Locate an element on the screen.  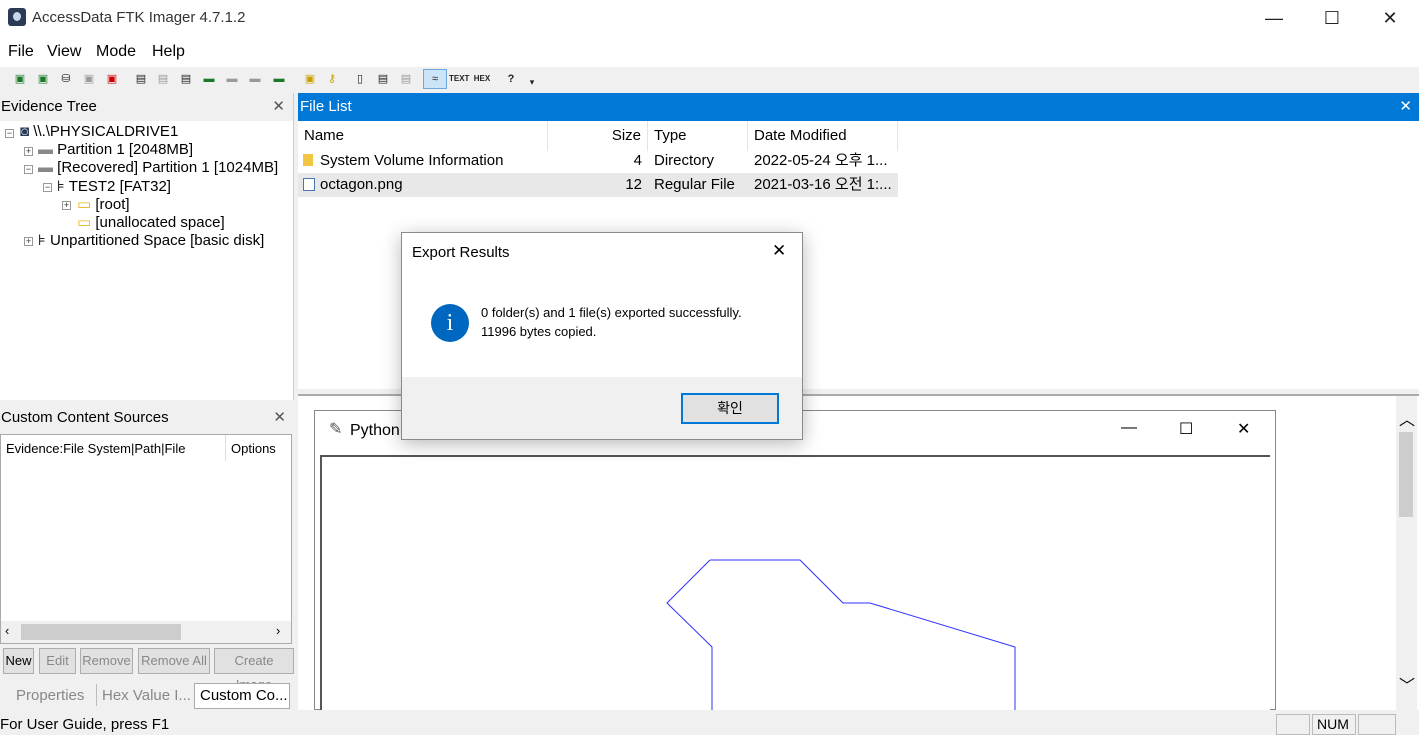
column-size: Size is located at coordinates (598, 136).